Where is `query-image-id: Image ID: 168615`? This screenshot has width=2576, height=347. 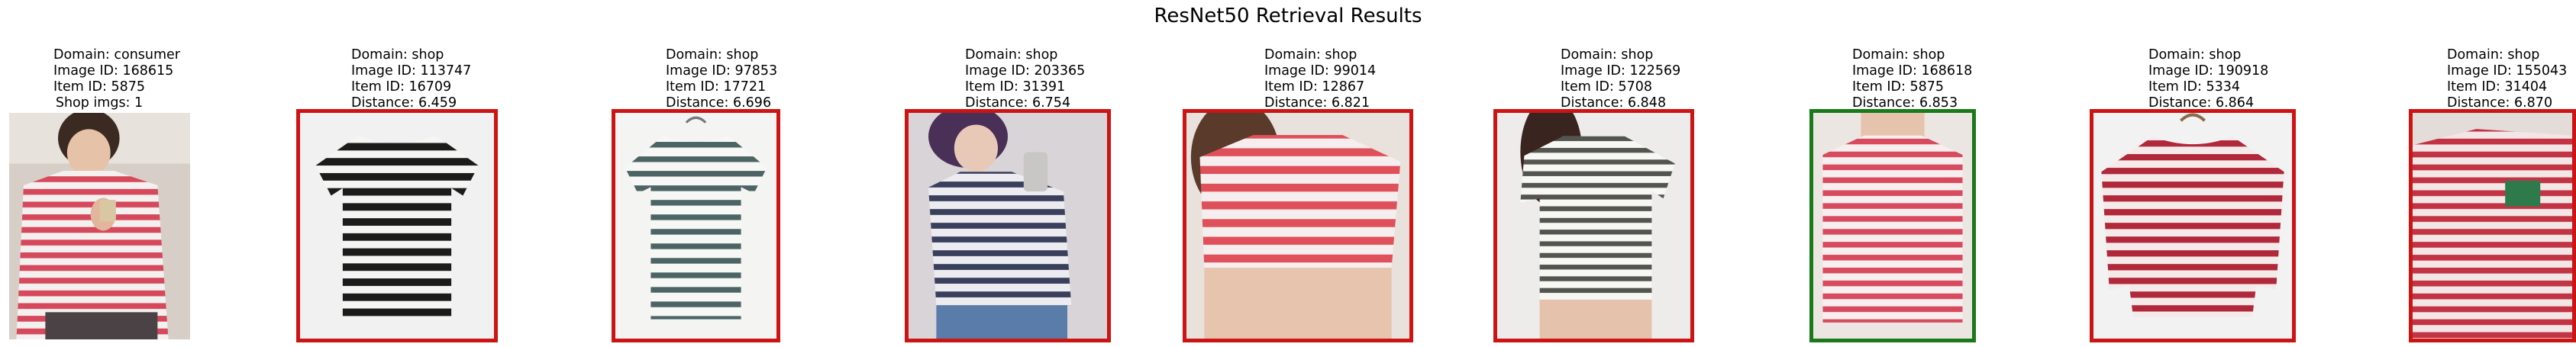 query-image-id: Image ID: 168615 is located at coordinates (113, 71).